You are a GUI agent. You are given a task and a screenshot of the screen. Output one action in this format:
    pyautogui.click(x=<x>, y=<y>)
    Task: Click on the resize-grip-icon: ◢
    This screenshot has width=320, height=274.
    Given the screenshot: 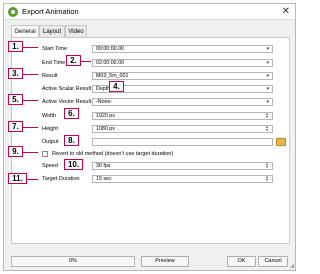 What is the action you would take?
    pyautogui.click(x=292, y=266)
    